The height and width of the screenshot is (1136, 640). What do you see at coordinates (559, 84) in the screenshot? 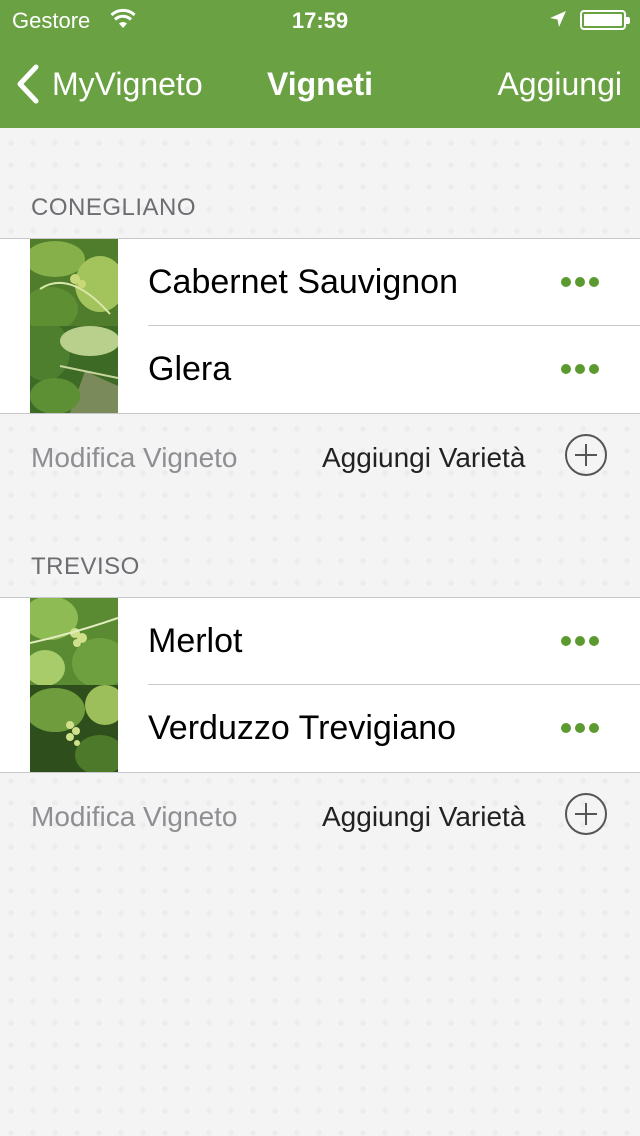
I see `add-button: Aggiungi` at bounding box center [559, 84].